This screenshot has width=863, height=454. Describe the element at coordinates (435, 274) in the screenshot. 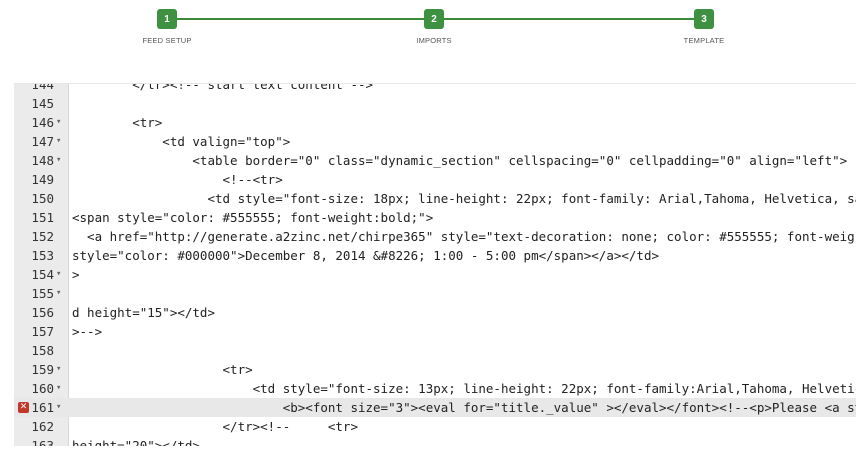

I see `code-line: 154 ▾ >` at that location.